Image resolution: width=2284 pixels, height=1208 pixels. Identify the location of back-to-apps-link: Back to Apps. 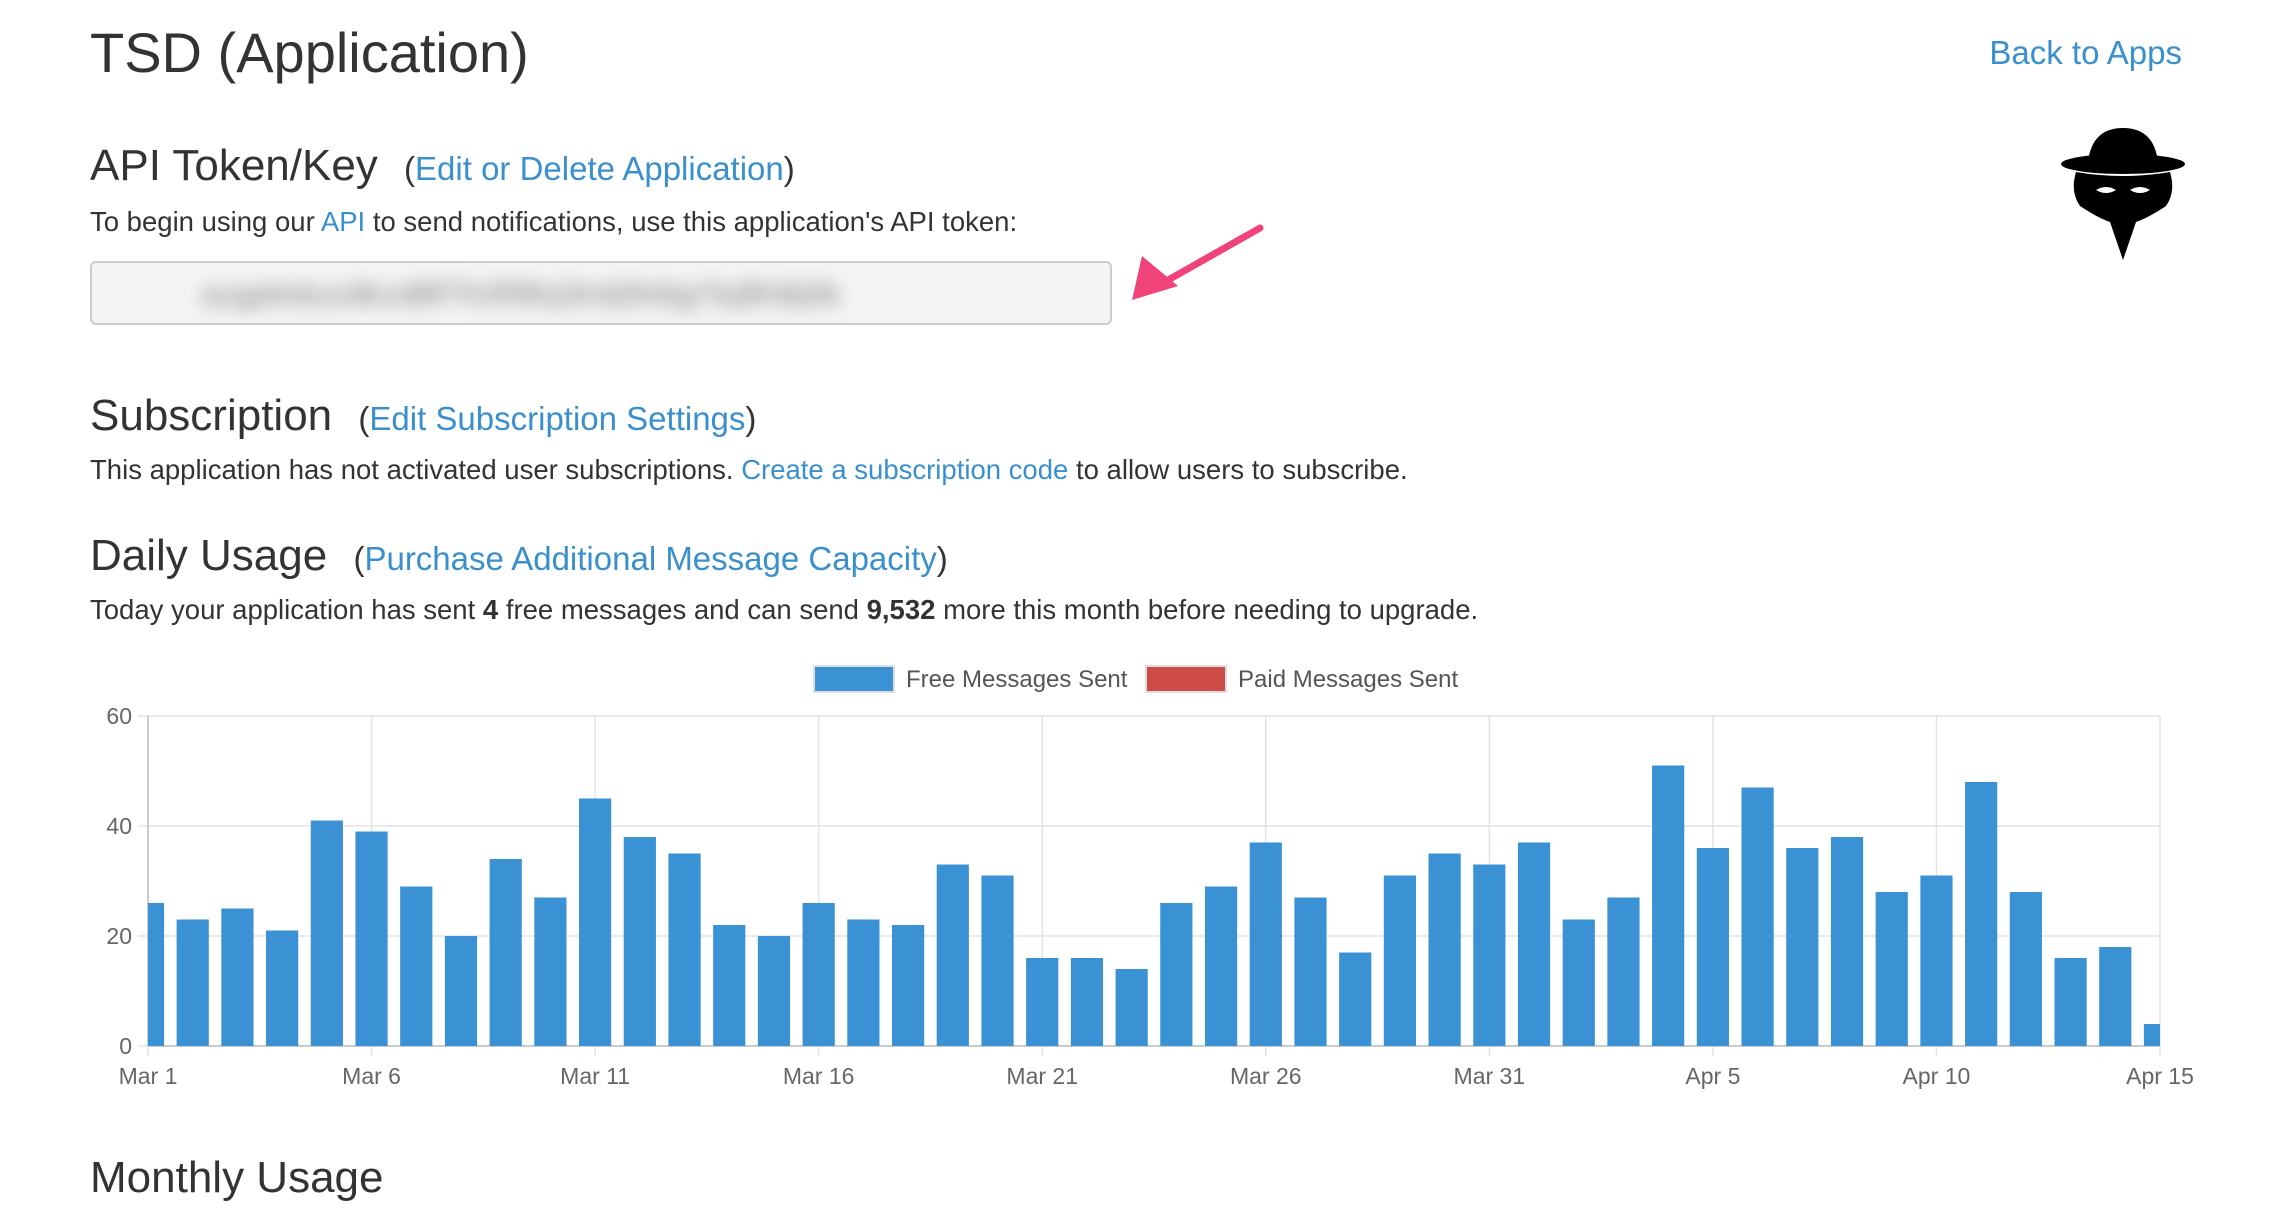
(2085, 53).